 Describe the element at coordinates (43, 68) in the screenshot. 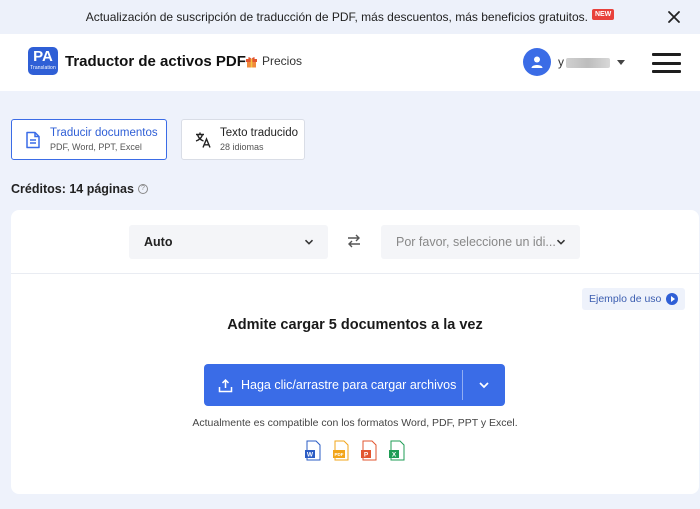

I see `logo-subtext: Translation` at that location.